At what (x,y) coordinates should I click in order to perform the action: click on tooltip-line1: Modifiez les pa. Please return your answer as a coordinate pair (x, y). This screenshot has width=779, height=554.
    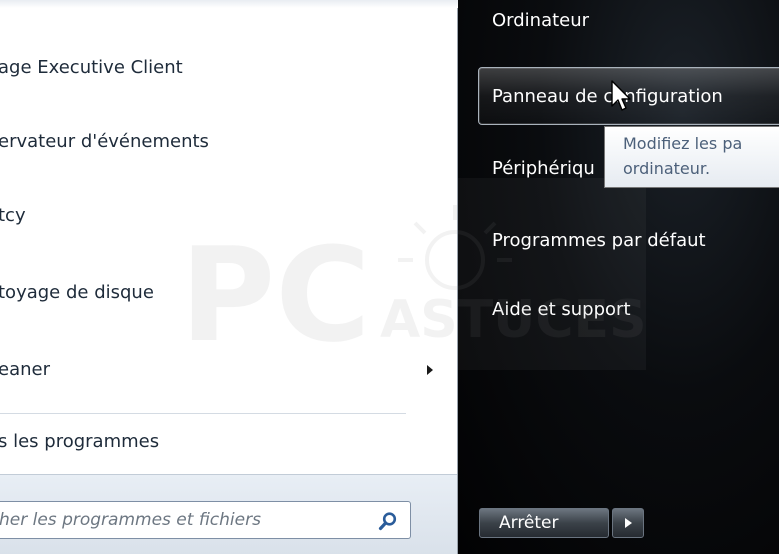
    Looking at the image, I should click on (683, 143).